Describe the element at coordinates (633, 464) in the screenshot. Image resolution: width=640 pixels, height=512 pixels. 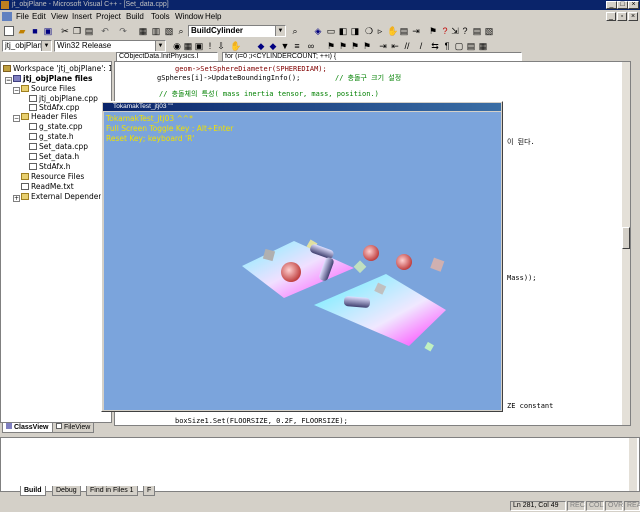
I see `output-scrollbar` at that location.